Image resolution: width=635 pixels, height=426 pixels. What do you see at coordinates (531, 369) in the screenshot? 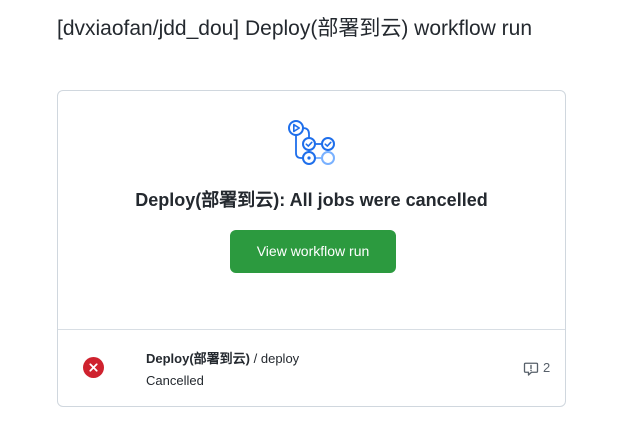
I see `comment-icon` at bounding box center [531, 369].